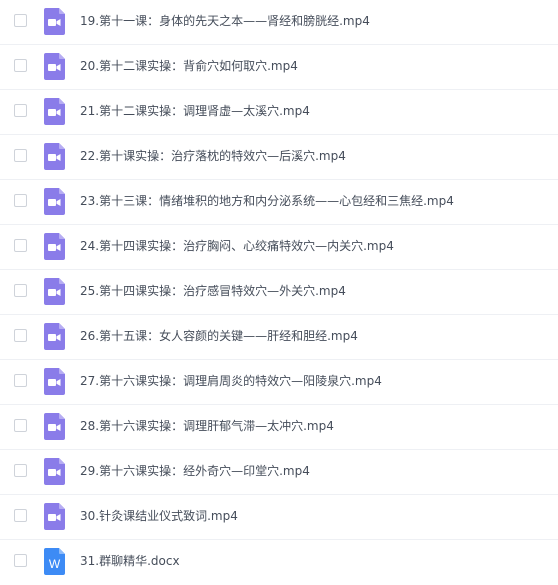 Image resolution: width=558 pixels, height=585 pixels. I want to click on file-name: 28.第十六课实操：调理肝郁气滞—太冲穴.mp4, so click(207, 426).